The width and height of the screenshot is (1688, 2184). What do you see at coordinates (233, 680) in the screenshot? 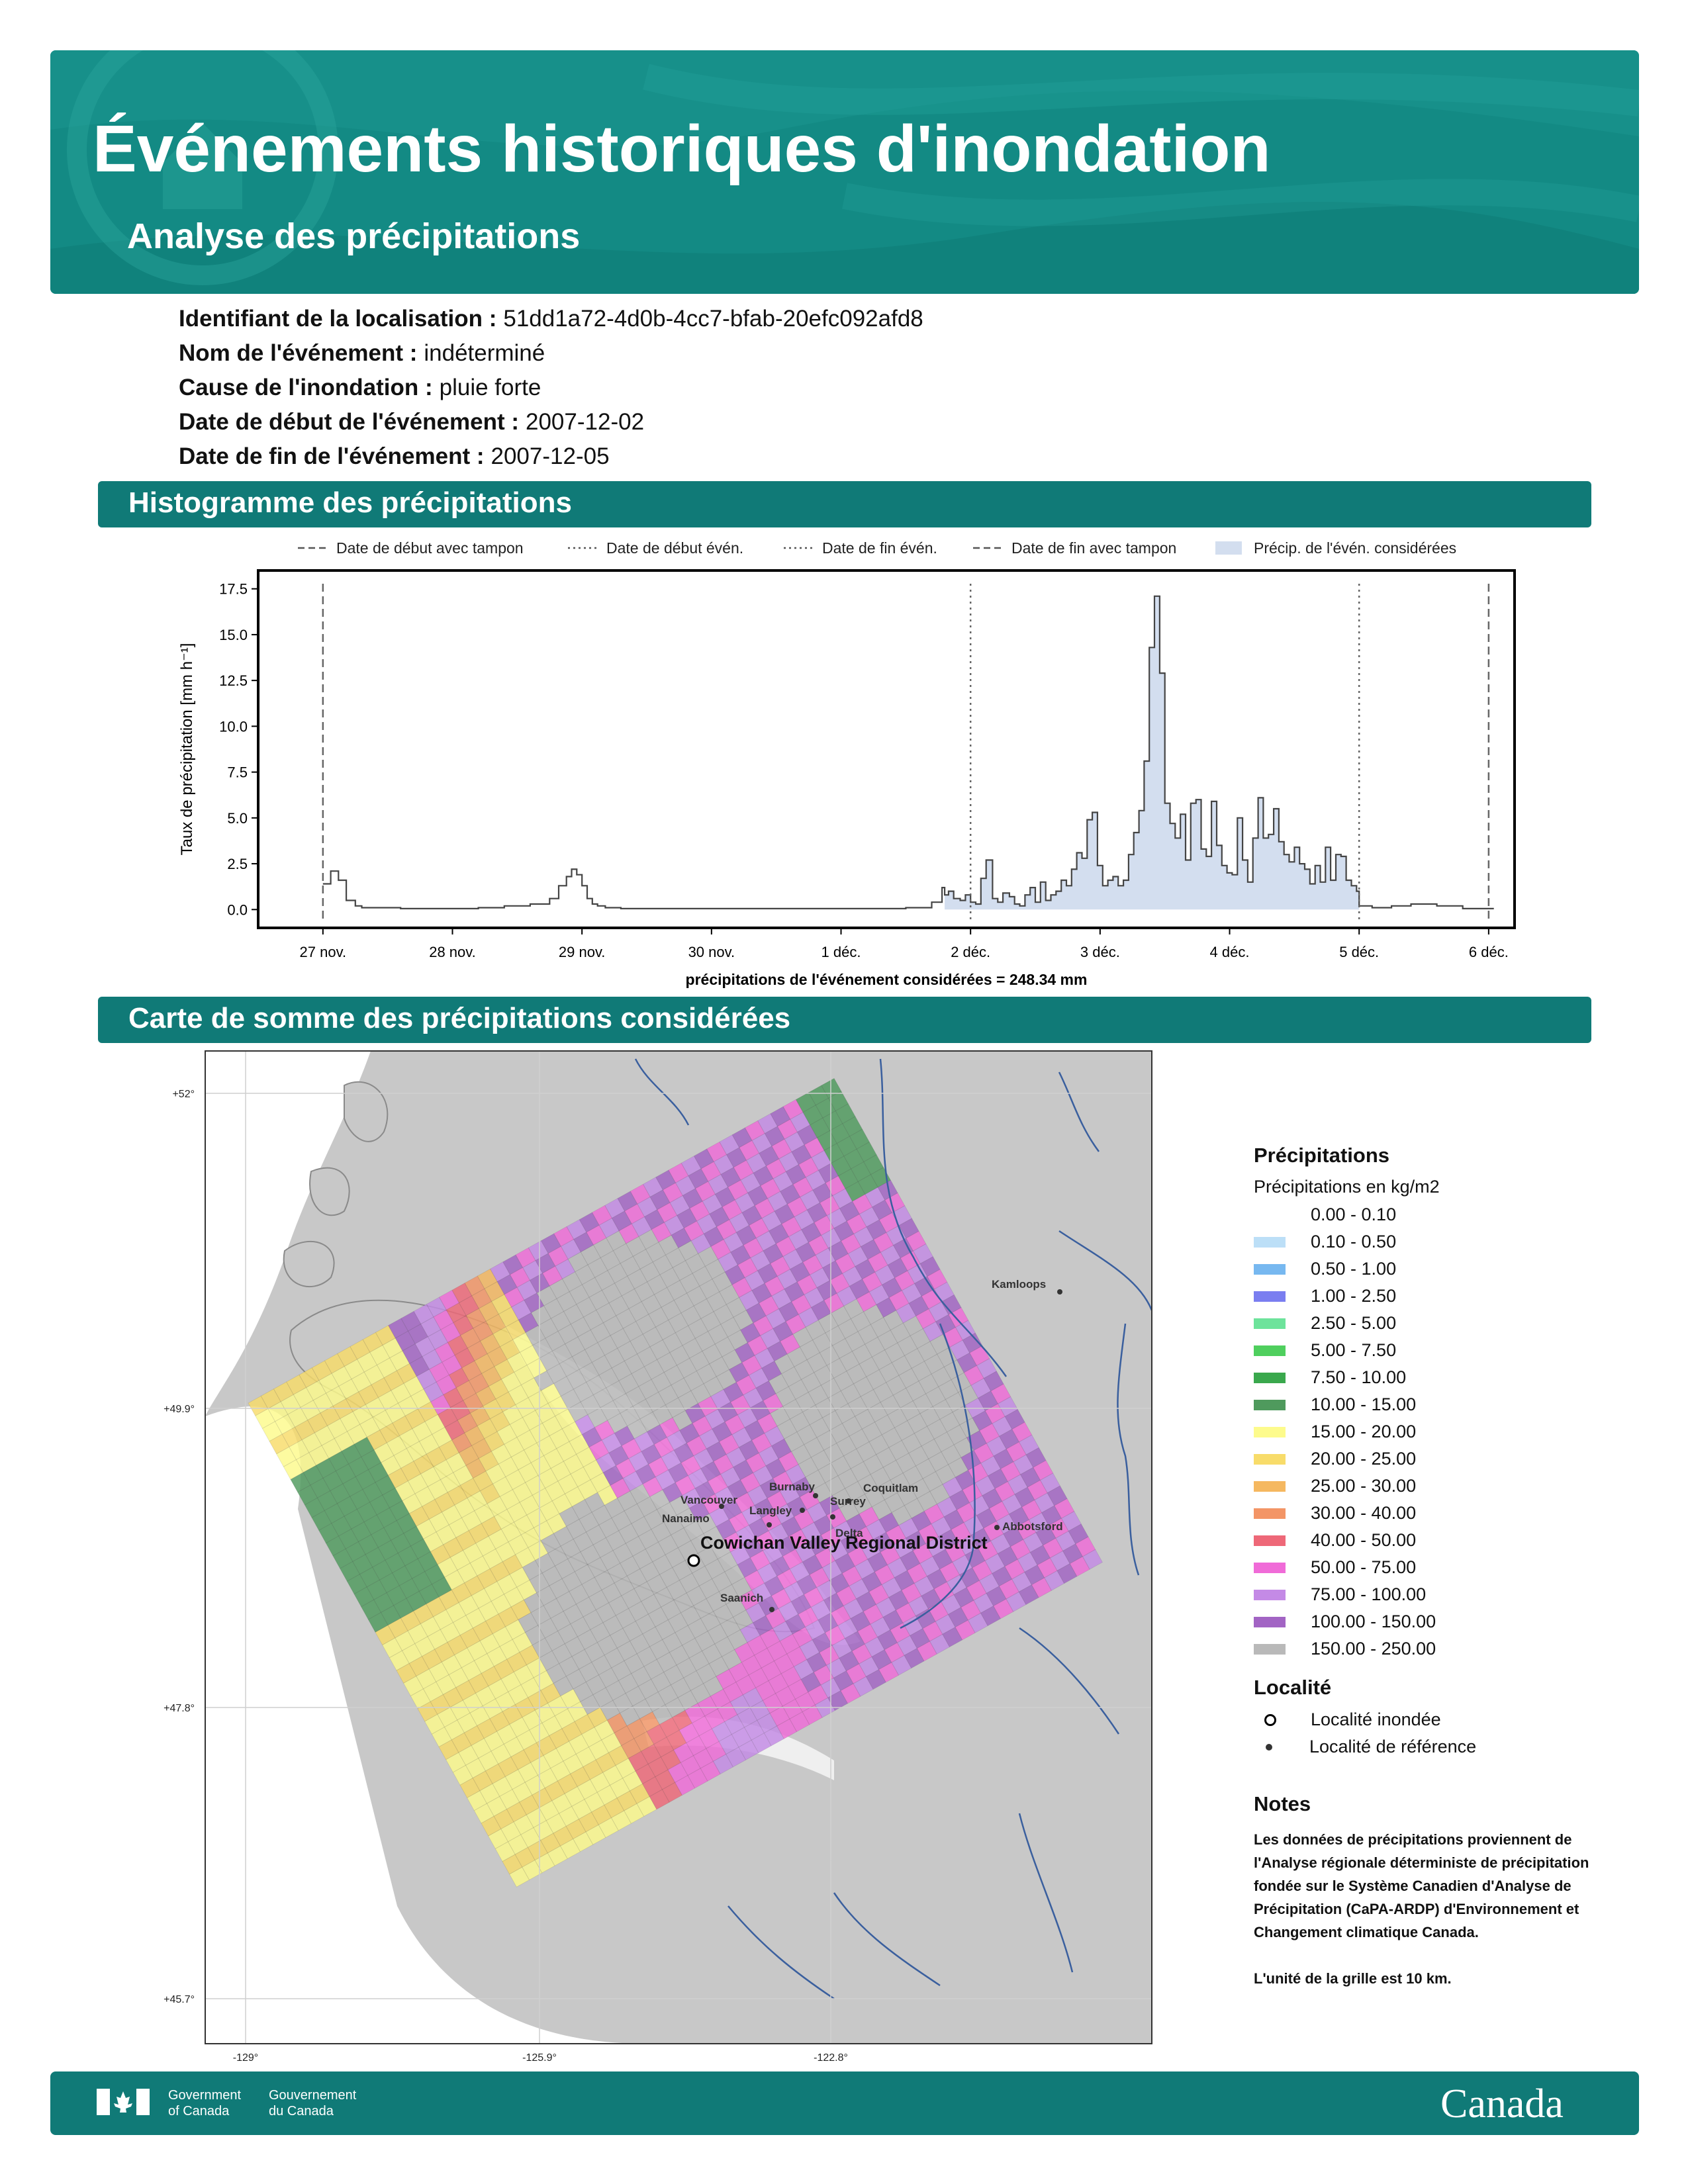
I see `y-tick-label: 12.5` at bounding box center [233, 680].